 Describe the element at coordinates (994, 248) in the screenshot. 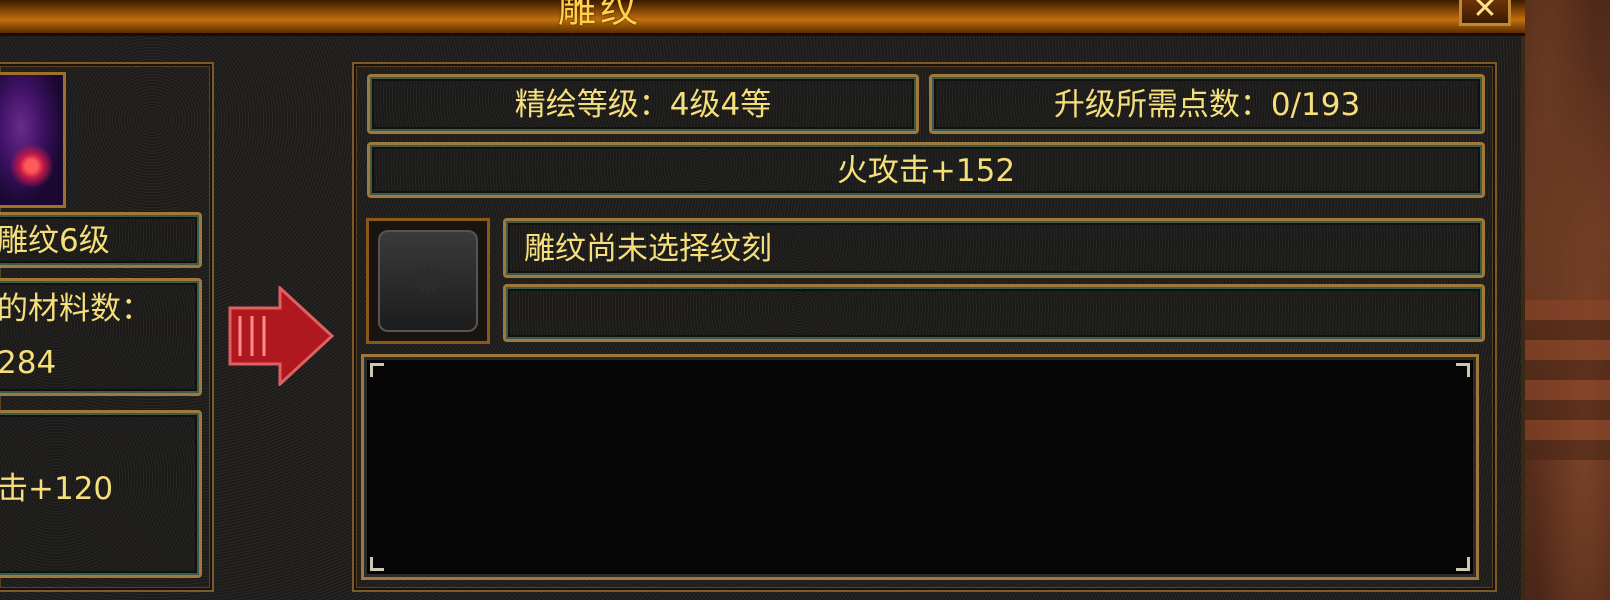

I see `engrave-status-bar: 雕纹尚未选择纹刻` at that location.